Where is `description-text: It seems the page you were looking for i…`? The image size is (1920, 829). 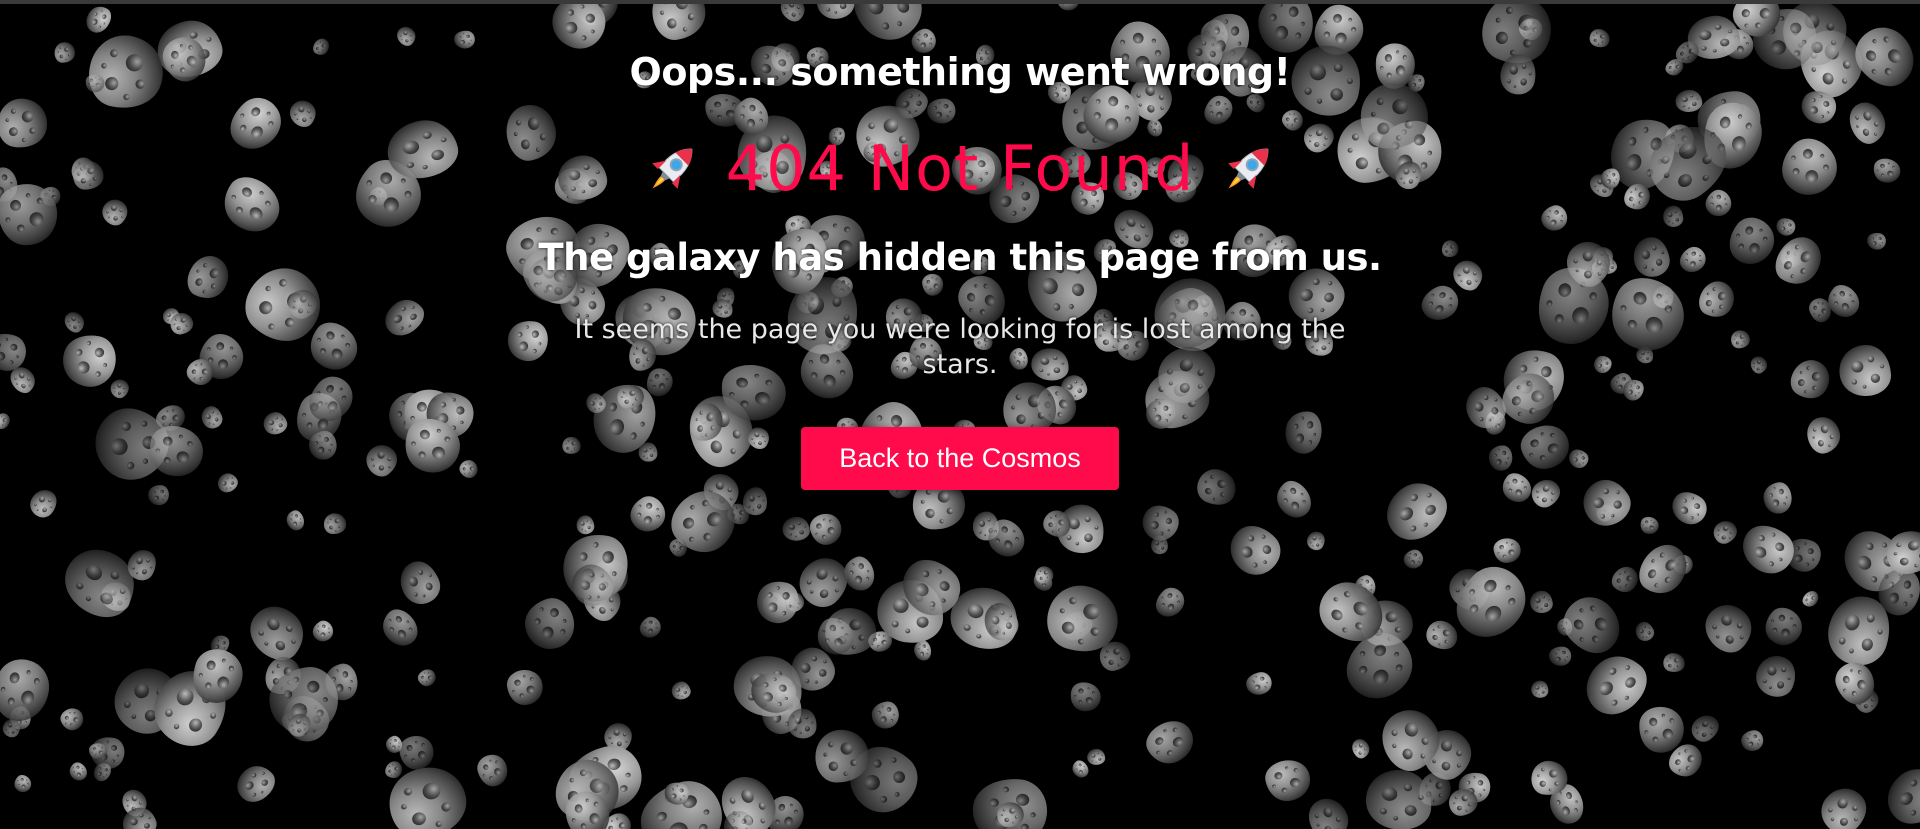
description-text: It seems the page you were looking for i… is located at coordinates (960, 347).